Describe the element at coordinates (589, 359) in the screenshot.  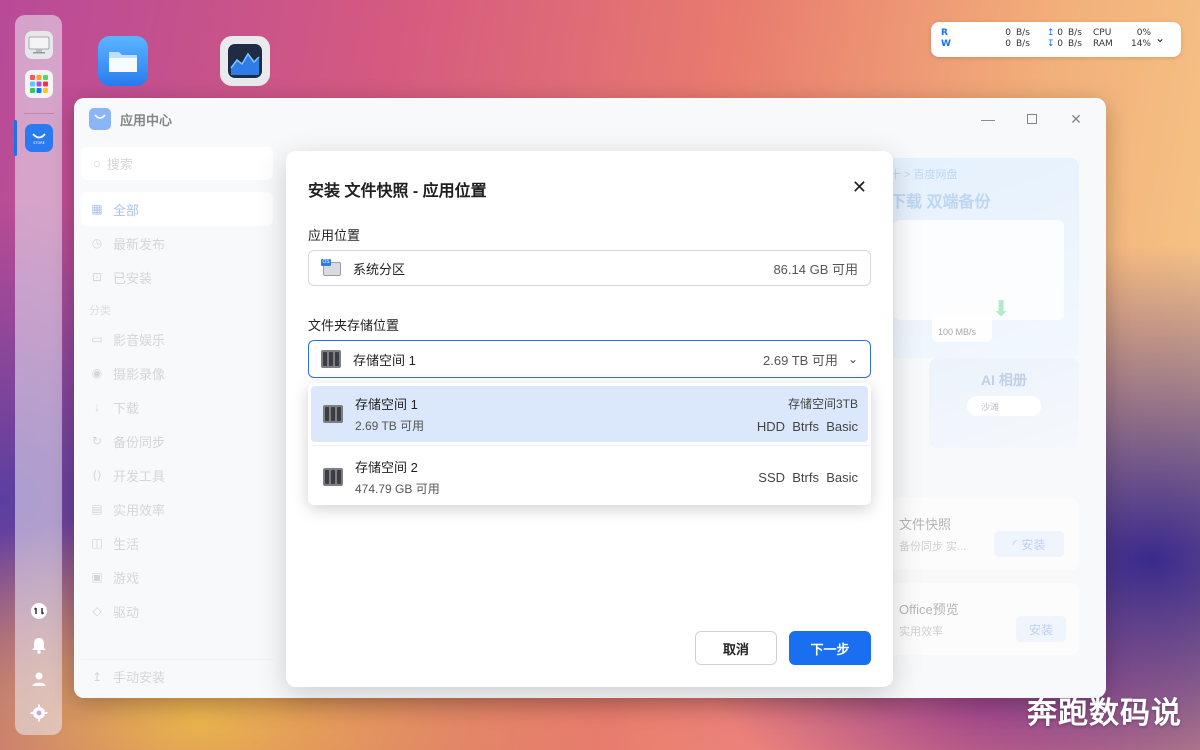
I see `folder-location-select: 存储空间 1 2.69 TB 可用 ⌄` at that location.